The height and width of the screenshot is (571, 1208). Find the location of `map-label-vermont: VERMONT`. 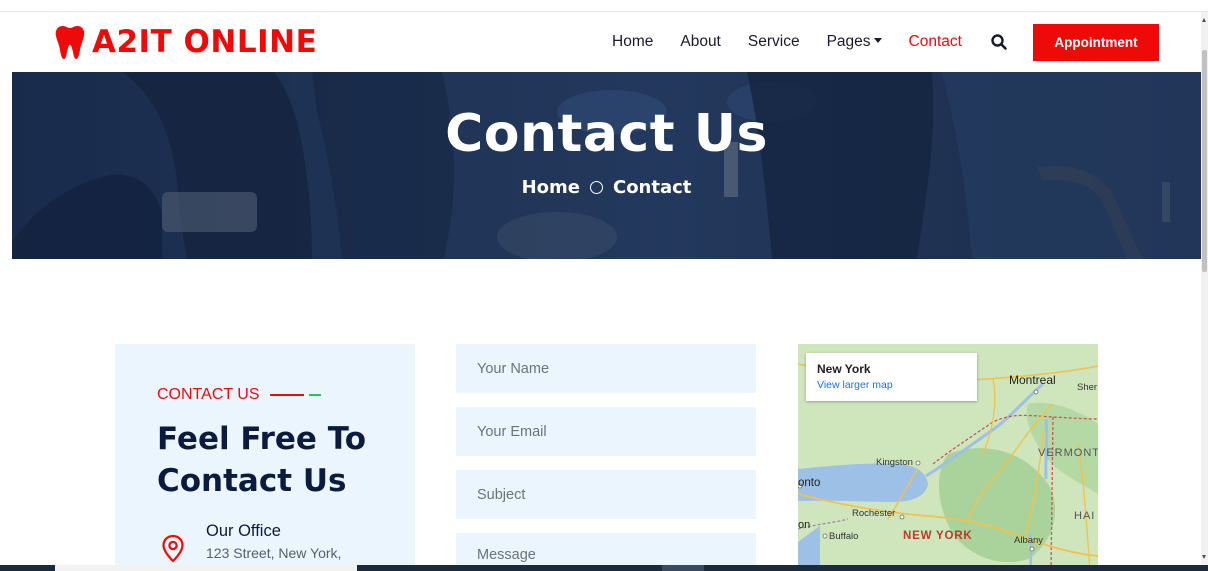

map-label-vermont: VERMONT is located at coordinates (1068, 453).